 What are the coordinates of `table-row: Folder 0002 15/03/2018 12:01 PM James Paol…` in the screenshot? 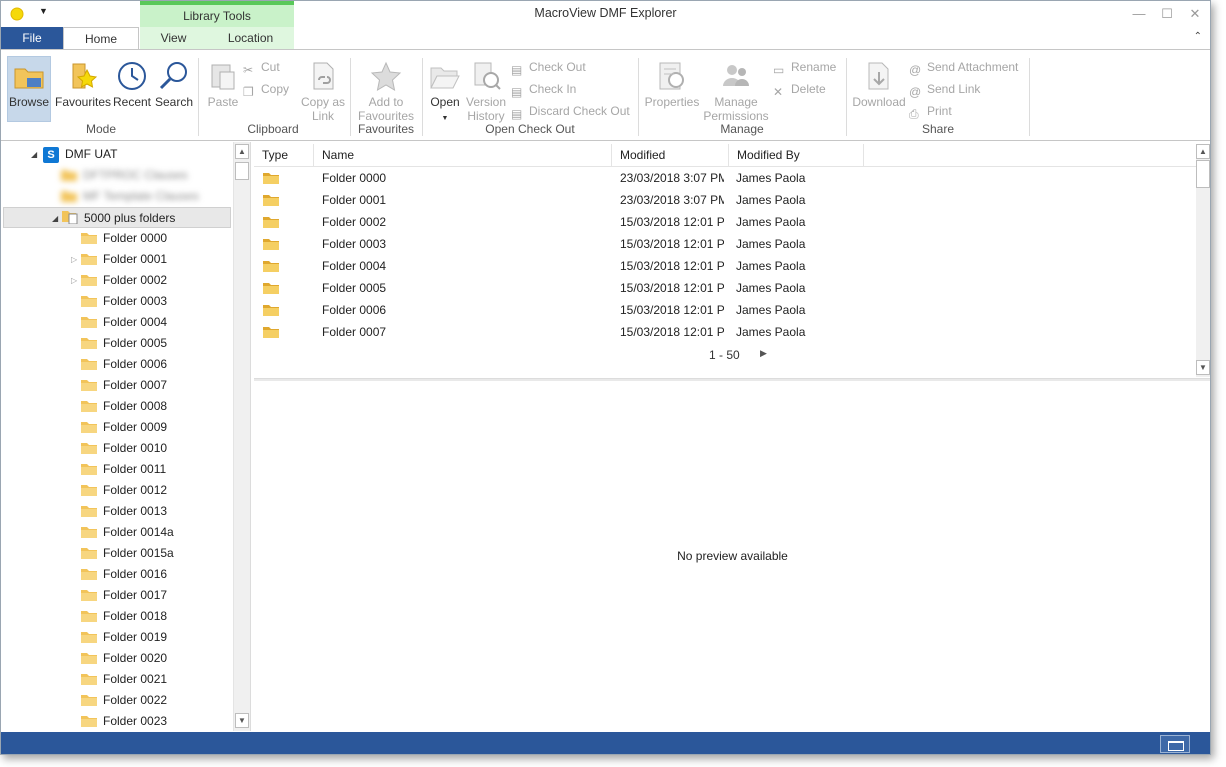 It's located at (725, 222).